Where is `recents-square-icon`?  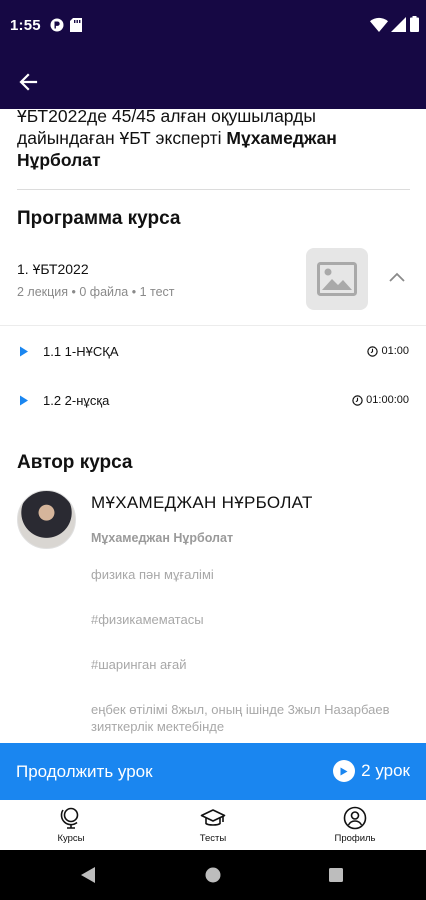 recents-square-icon is located at coordinates (336, 875).